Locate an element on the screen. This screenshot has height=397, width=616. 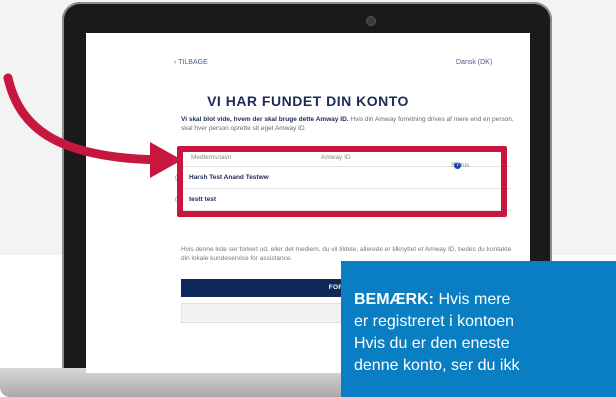
callout-line-1: BEMÆRK: Hvis mere is located at coordinates (432, 299).